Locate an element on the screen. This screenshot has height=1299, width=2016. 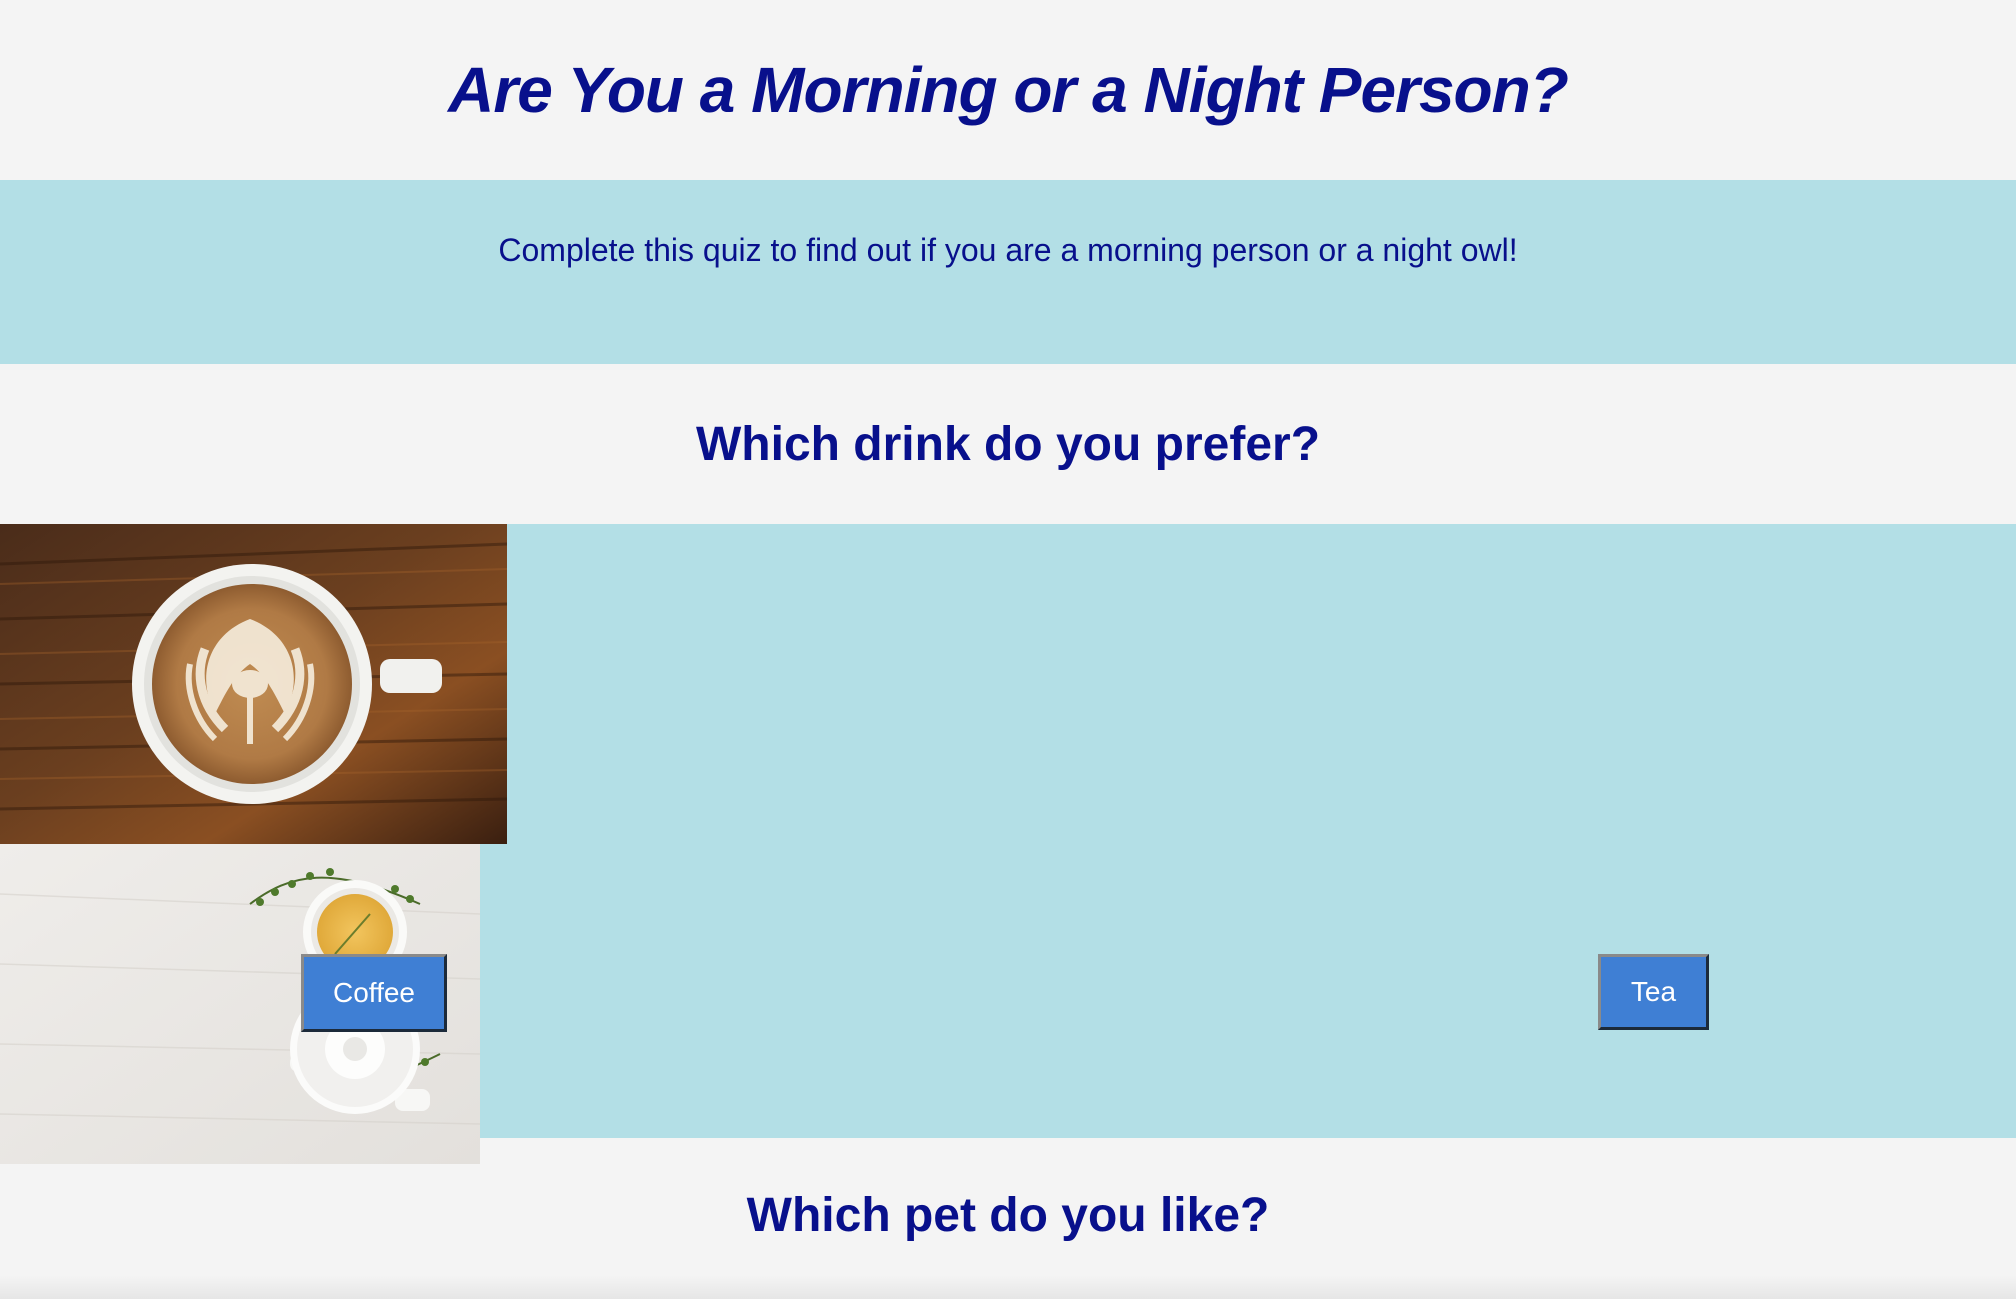
coffee-button: Coffee is located at coordinates (374, 993).